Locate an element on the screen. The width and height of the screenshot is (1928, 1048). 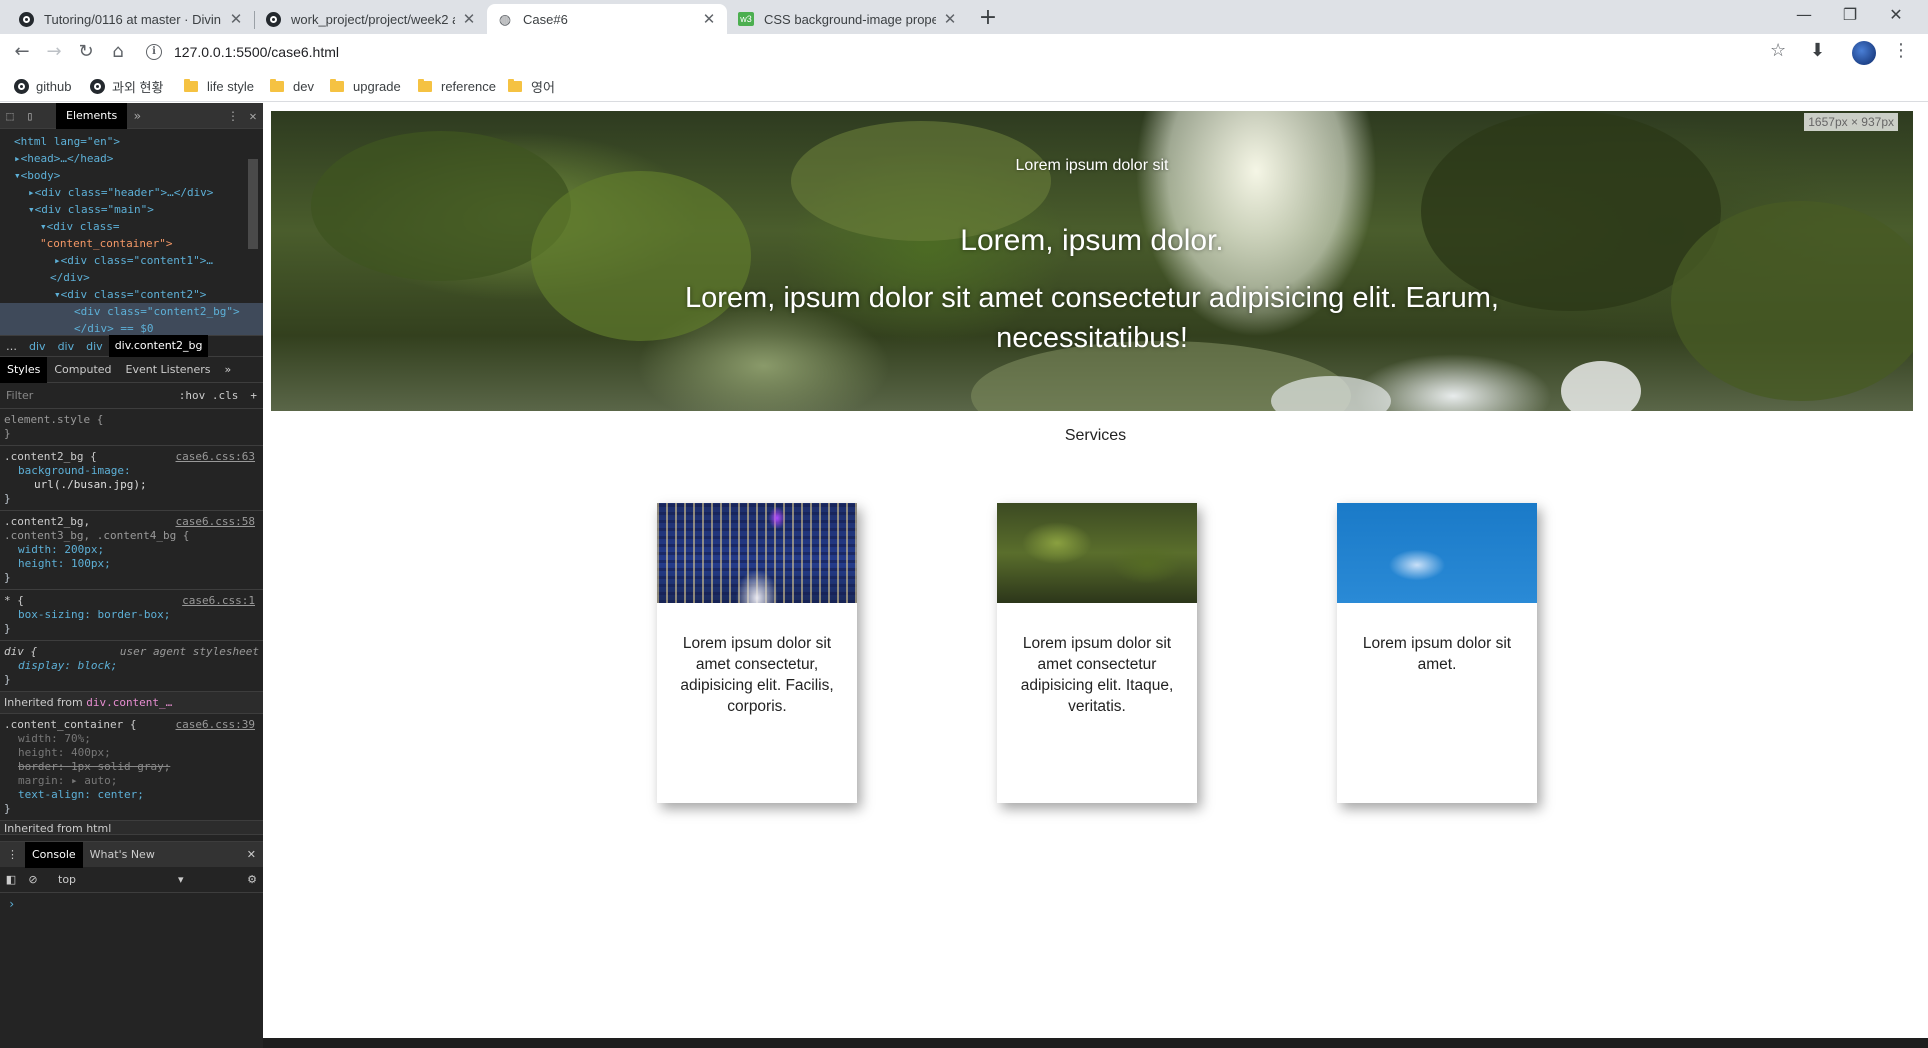
devtools-close-icon: ✕ is located at coordinates (253, 116).